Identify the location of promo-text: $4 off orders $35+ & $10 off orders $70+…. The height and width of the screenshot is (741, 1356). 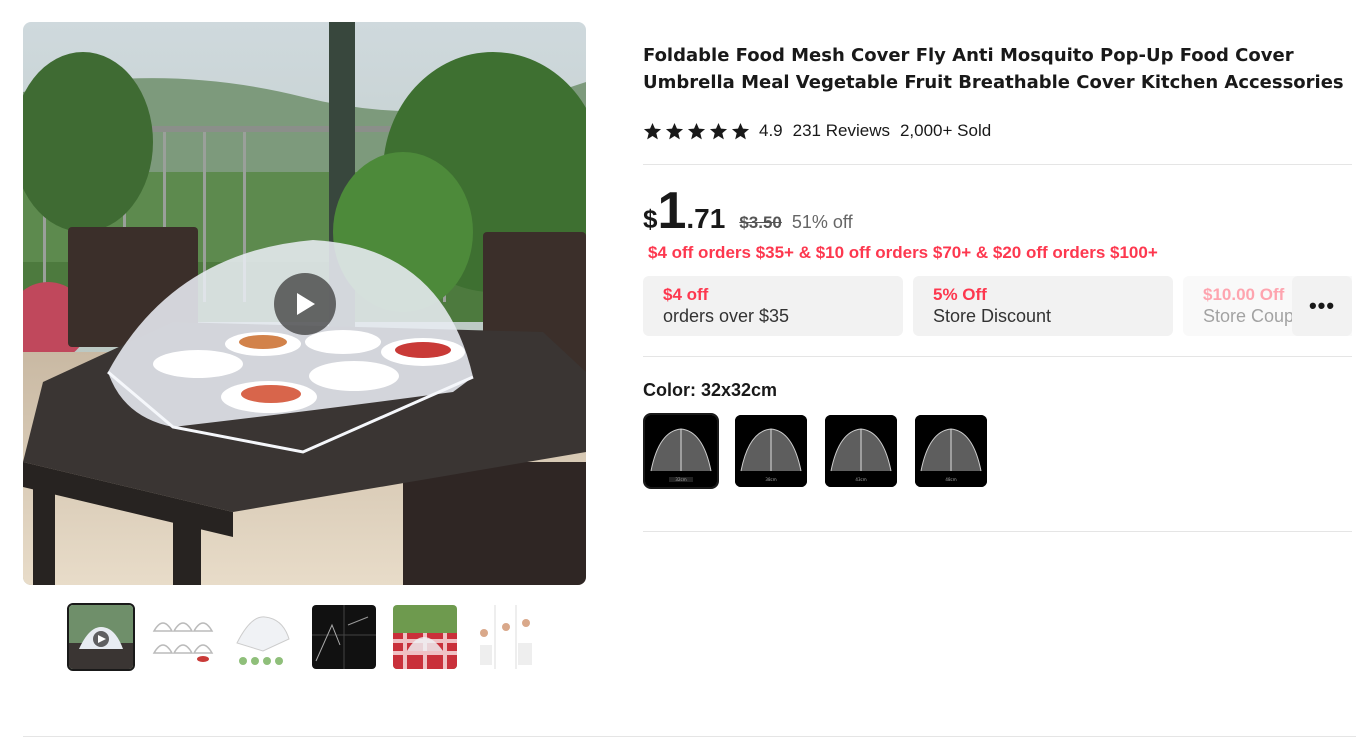
(1000, 253).